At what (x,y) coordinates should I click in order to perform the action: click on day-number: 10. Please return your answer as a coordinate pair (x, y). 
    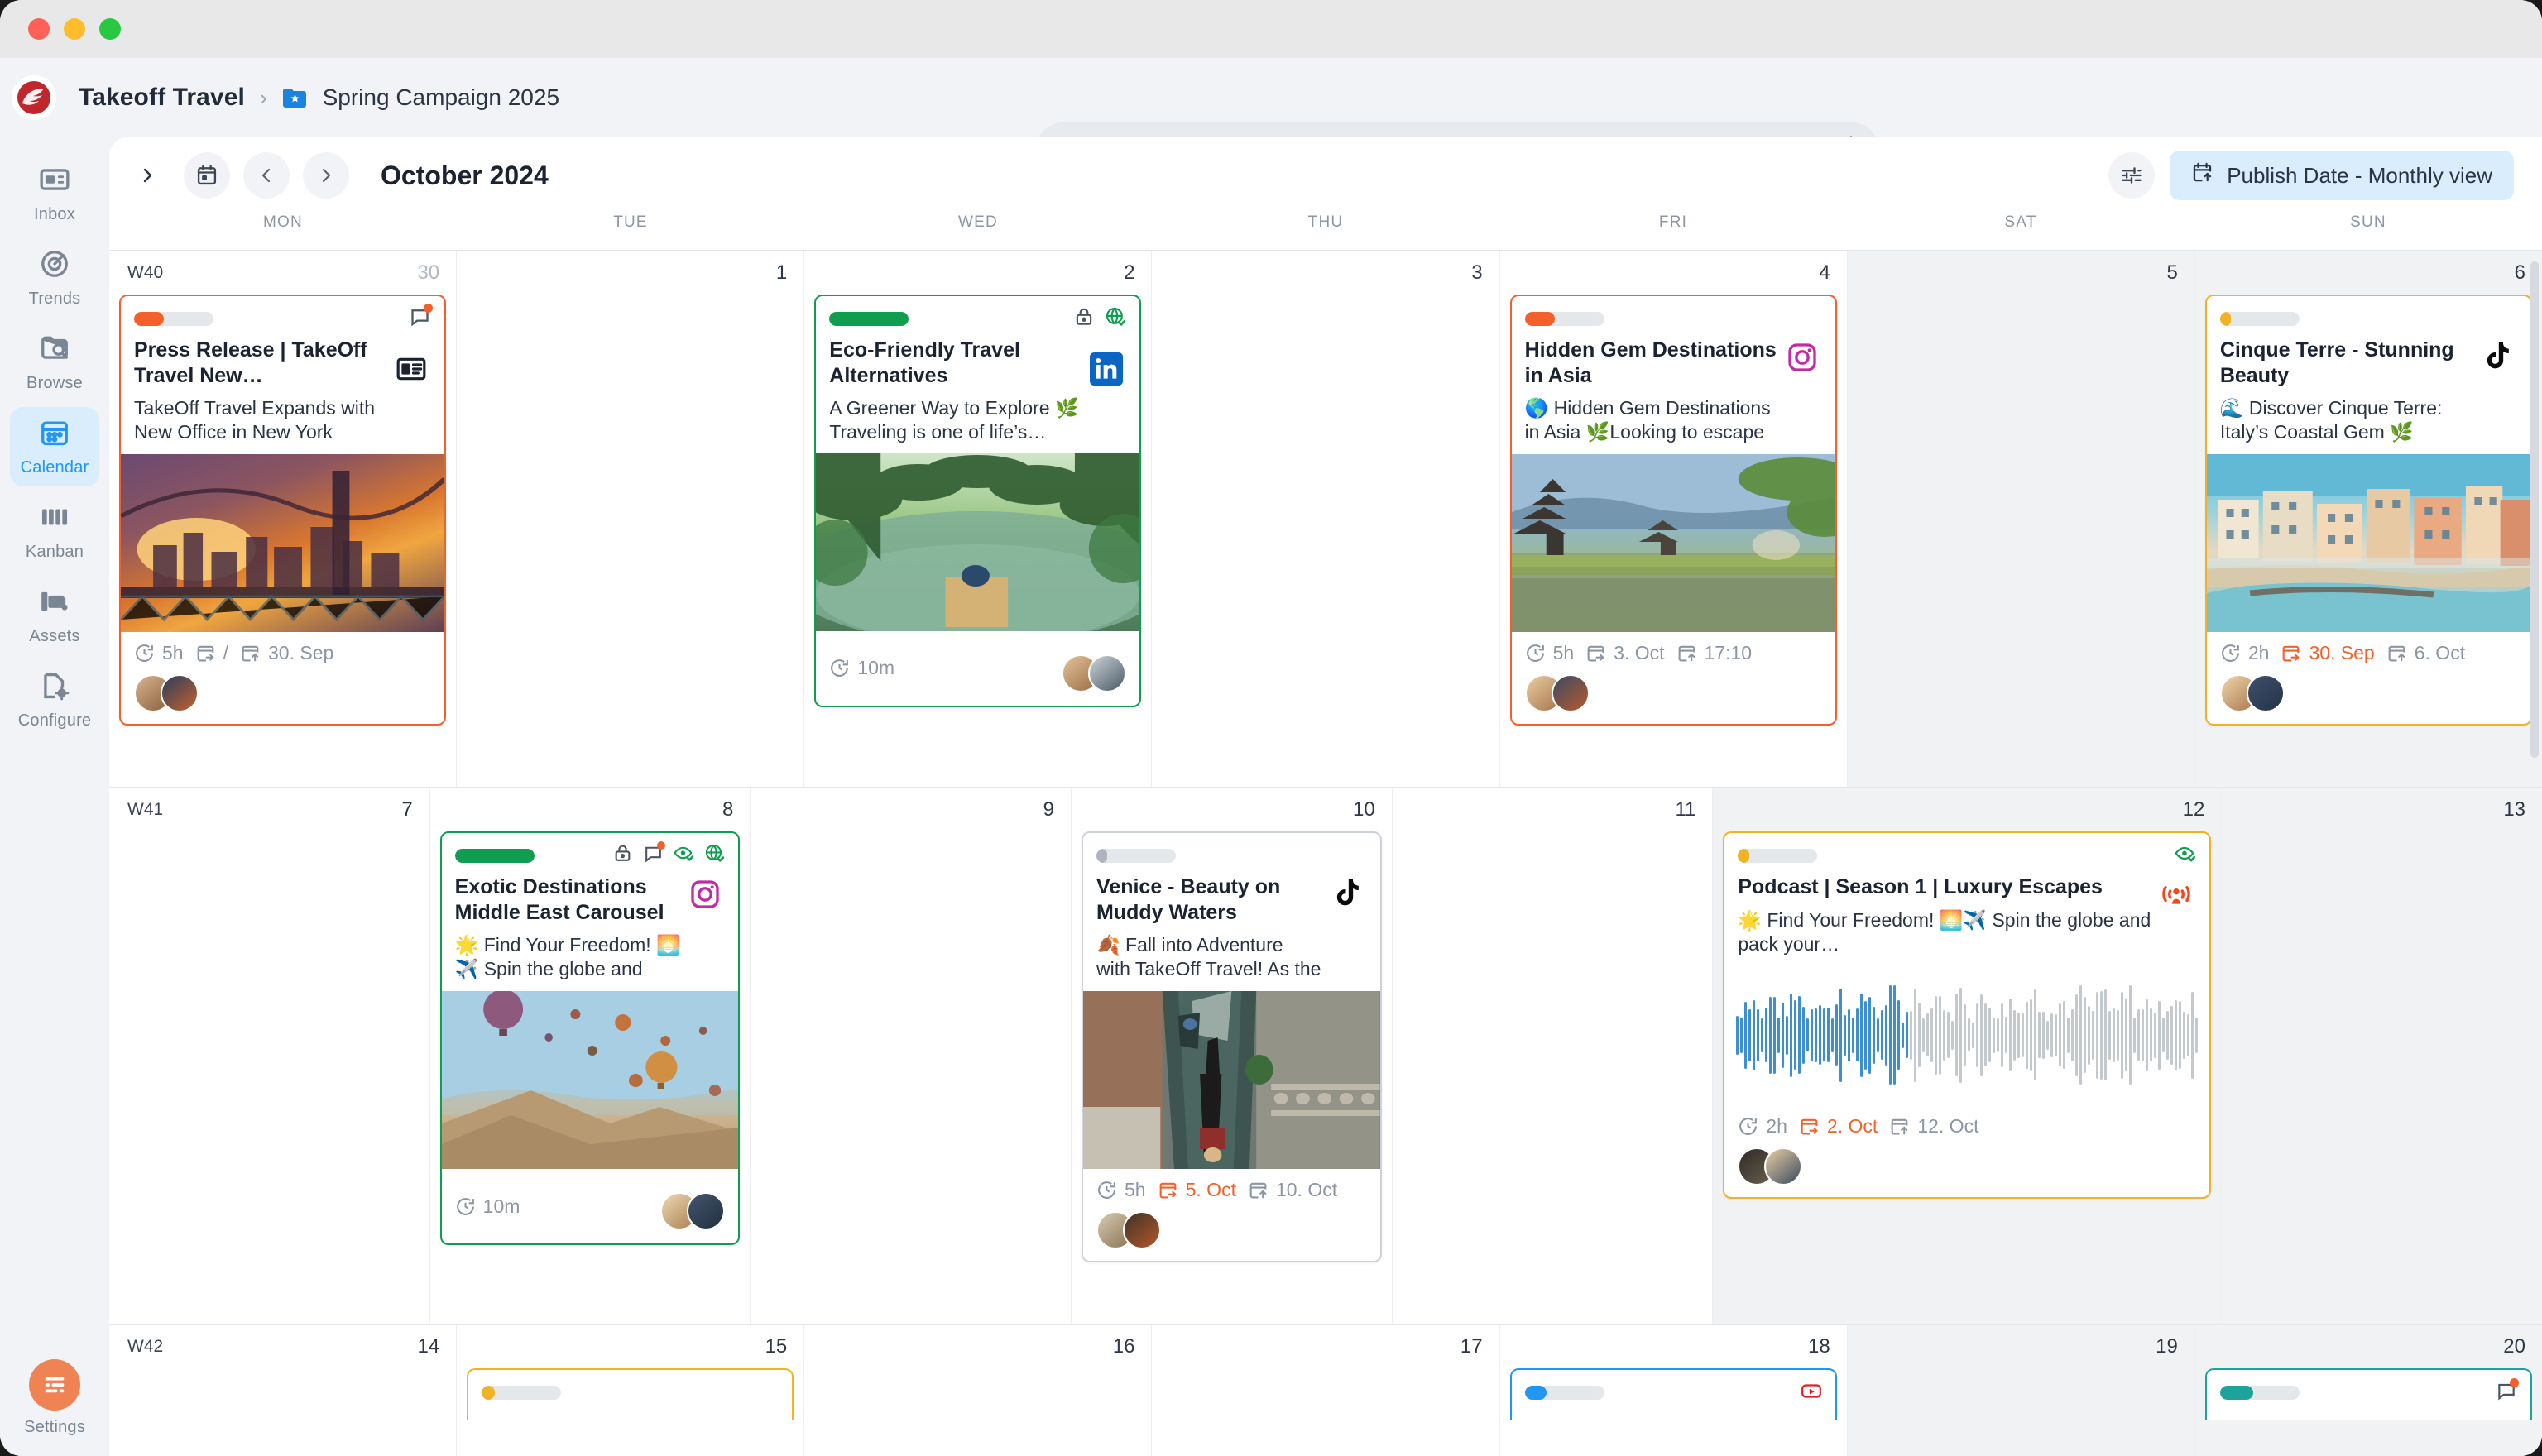
    Looking at the image, I should click on (1363, 809).